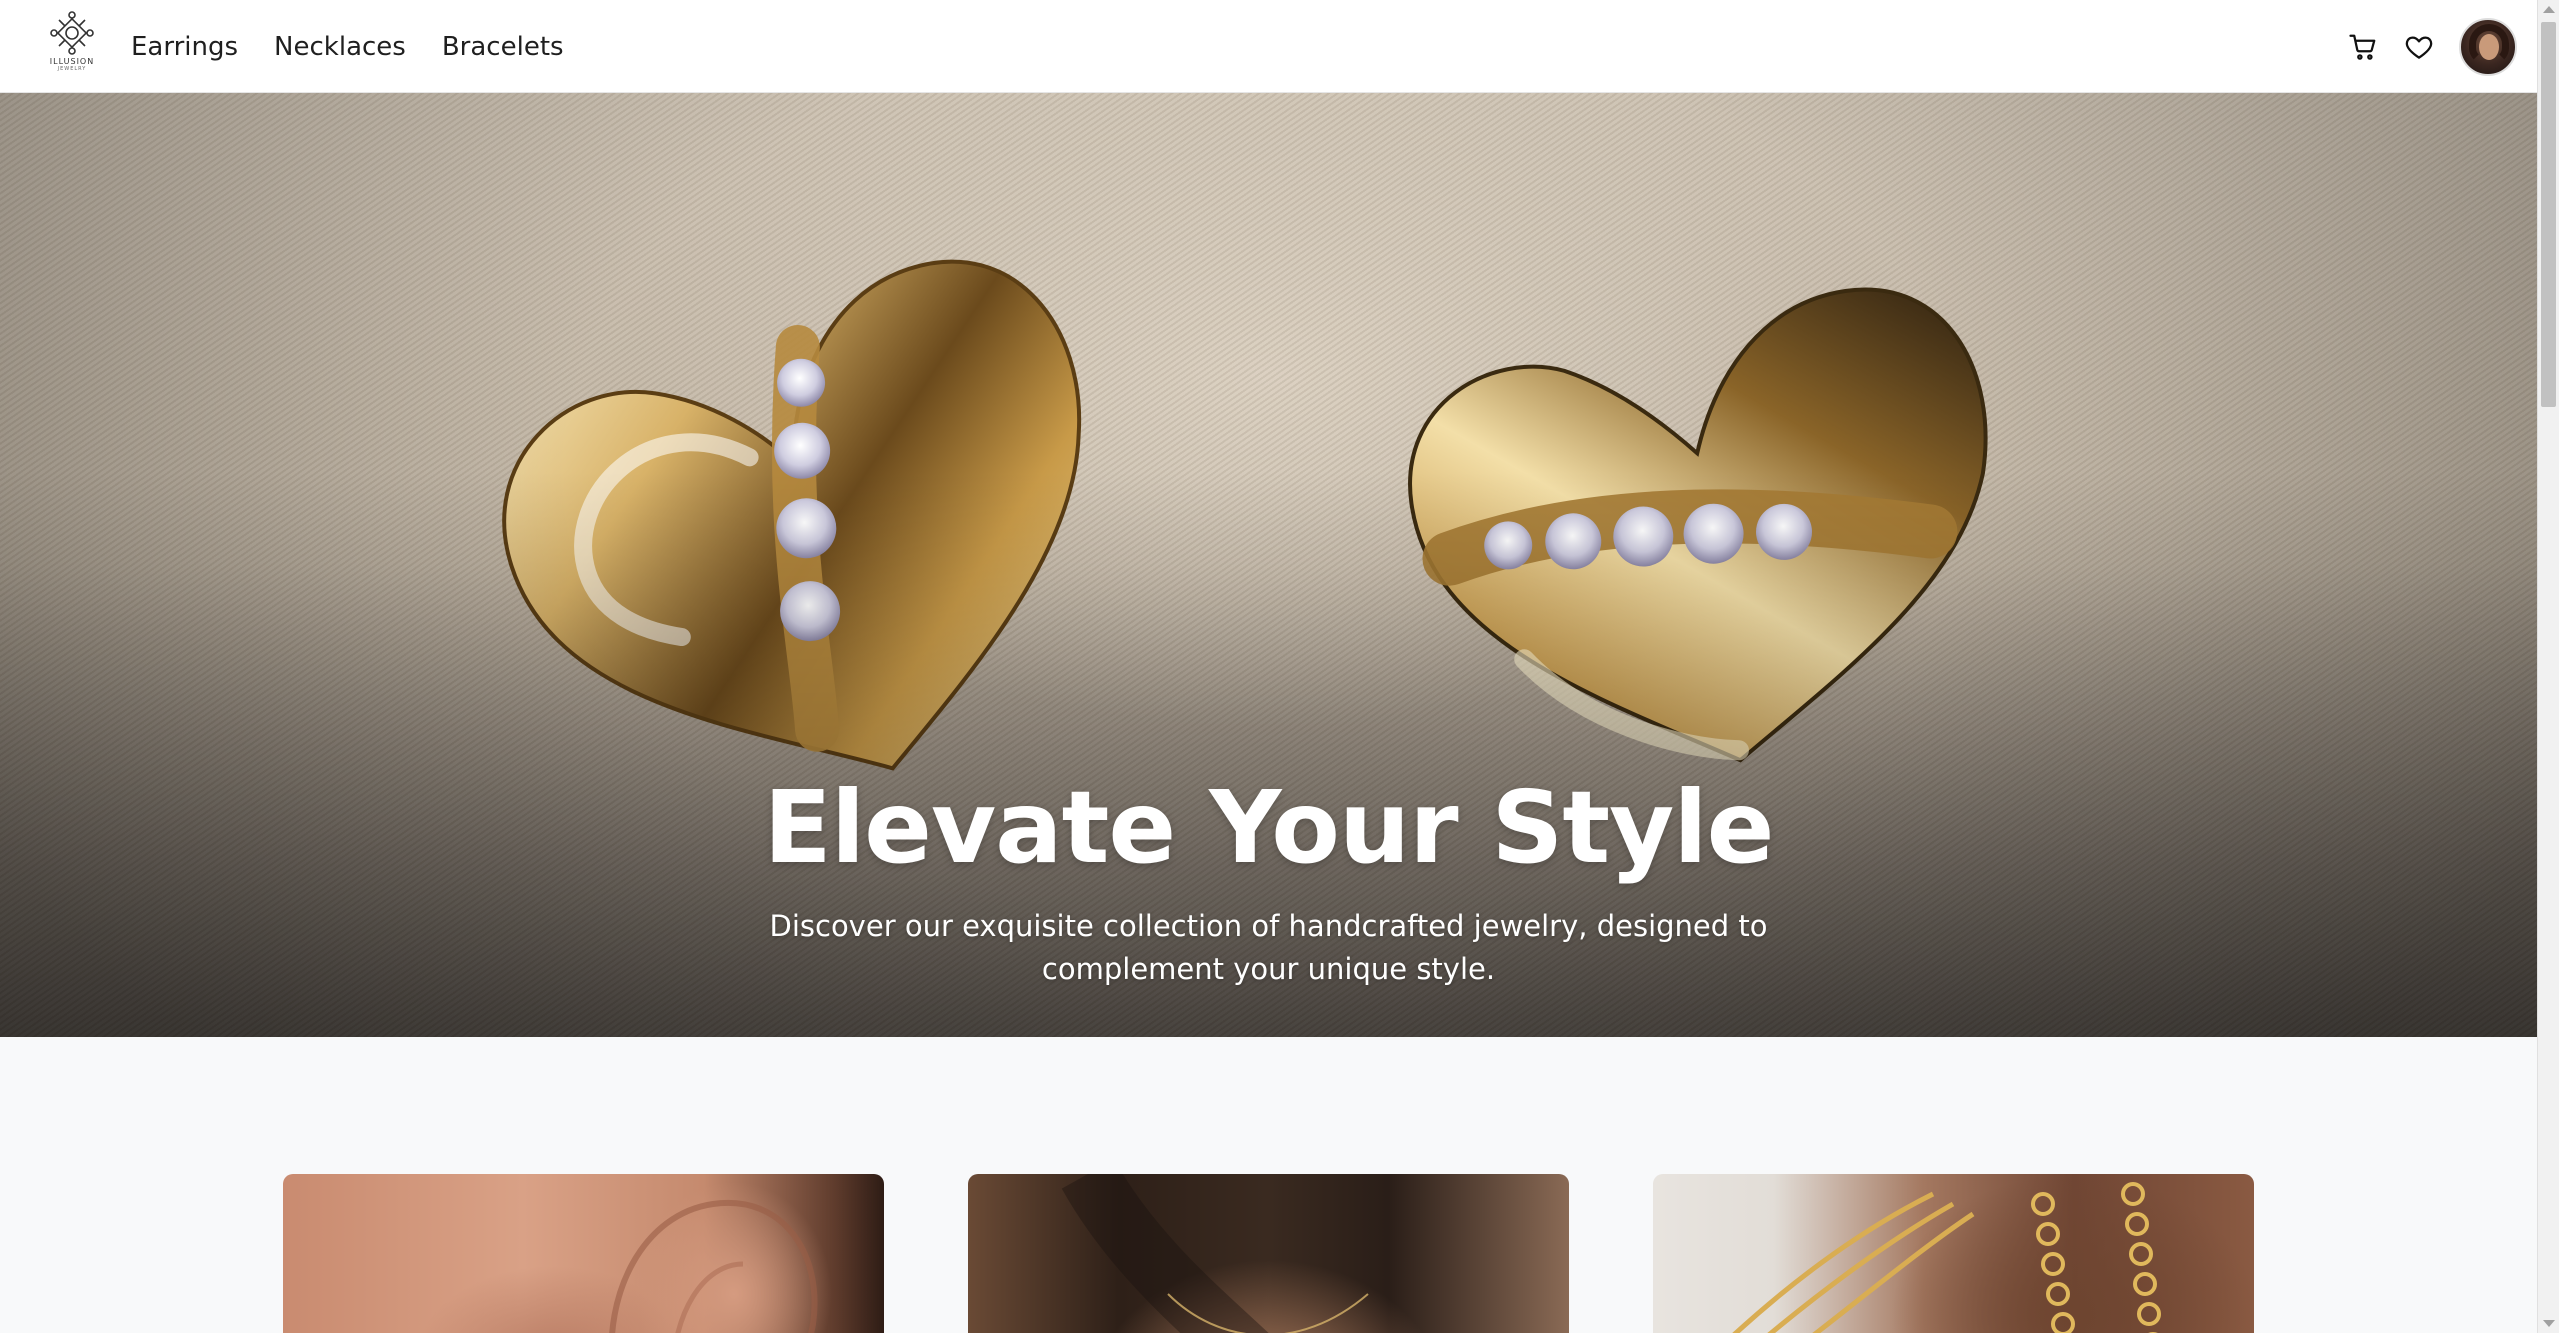 This screenshot has height=1333, width=2559. What do you see at coordinates (1269, 827) in the screenshot?
I see `hero-title: Elevate Your Style` at bounding box center [1269, 827].